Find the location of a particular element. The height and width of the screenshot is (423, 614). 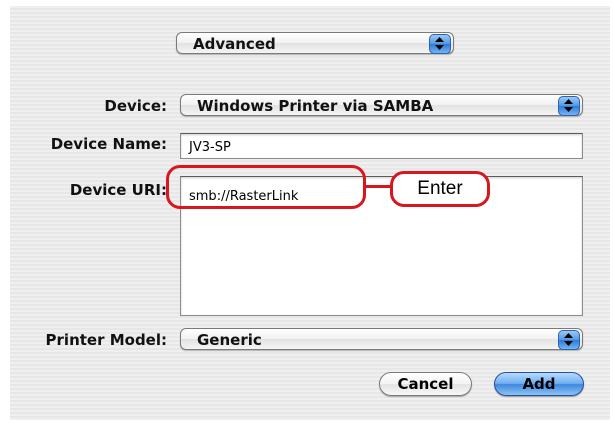

enter-callout-text: Enter is located at coordinates (440, 188).